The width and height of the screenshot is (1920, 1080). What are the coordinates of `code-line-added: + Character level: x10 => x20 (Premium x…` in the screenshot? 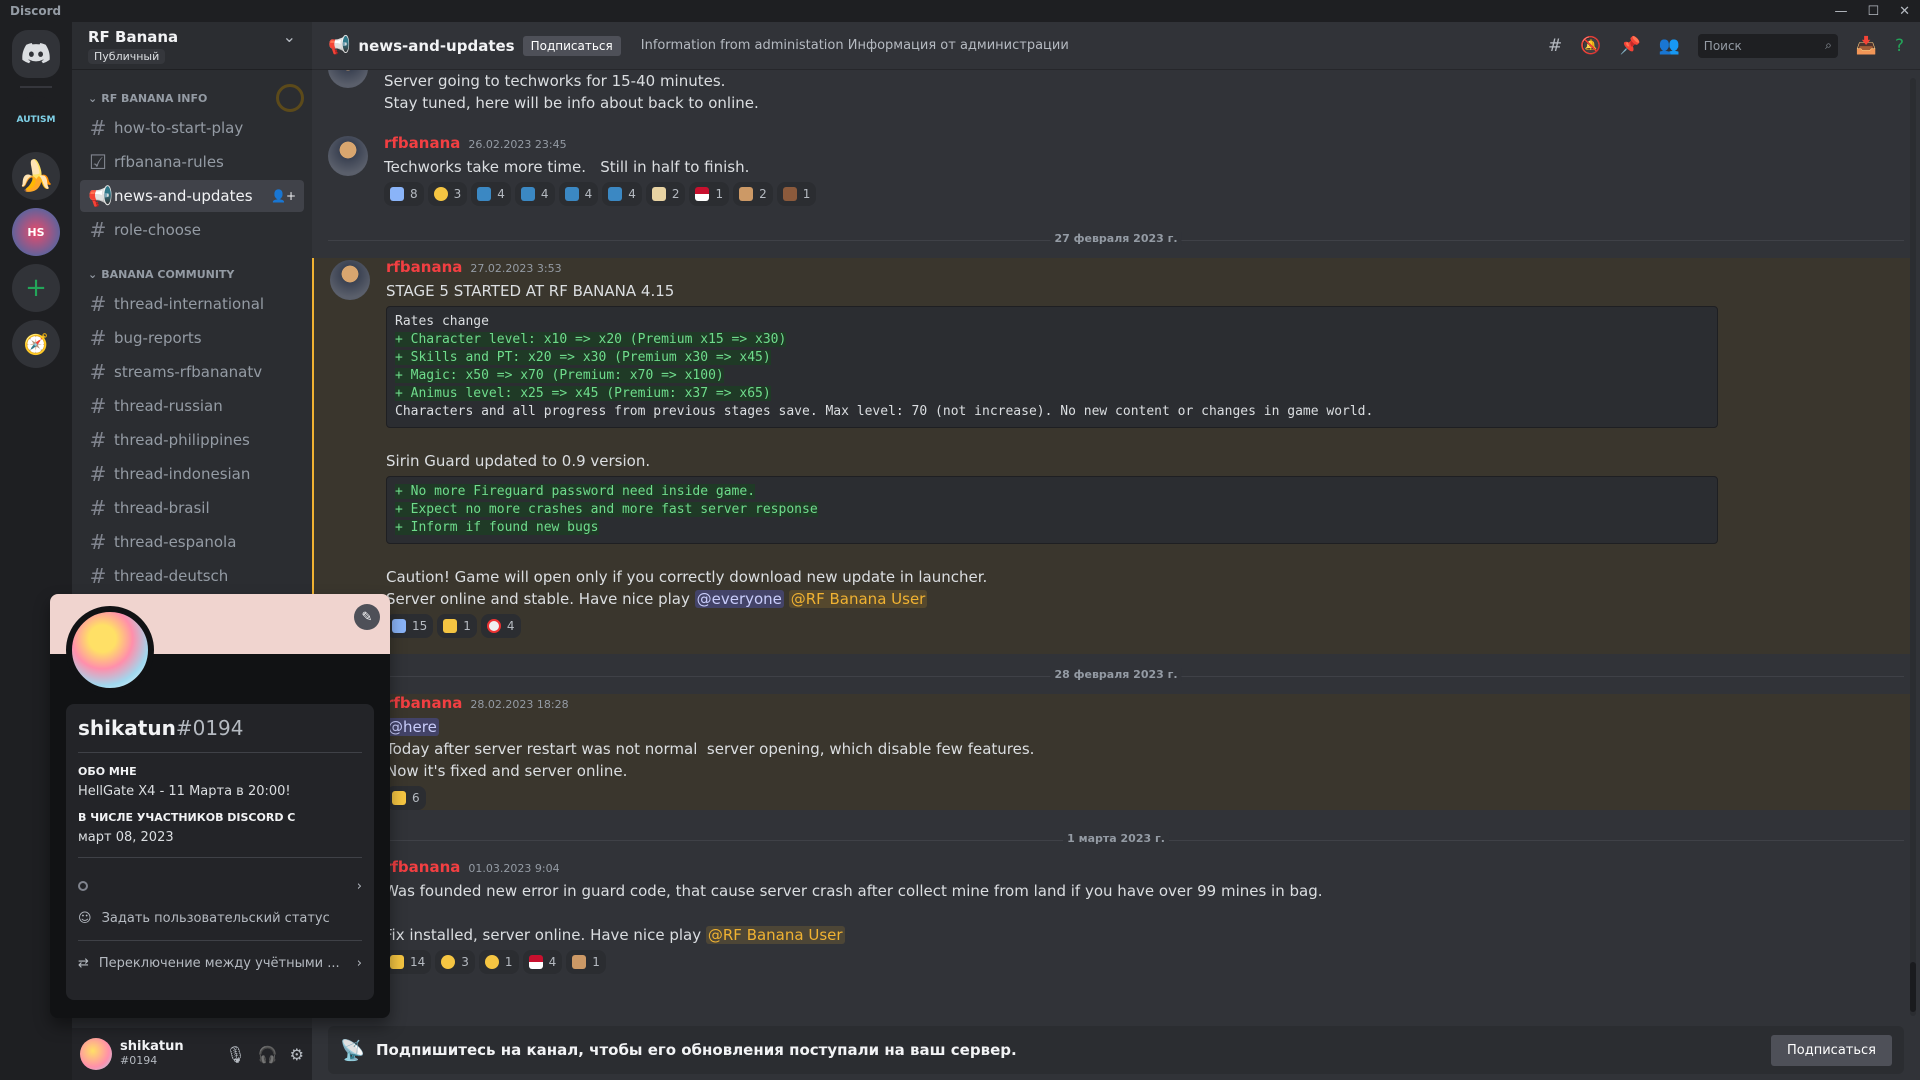 It's located at (591, 339).